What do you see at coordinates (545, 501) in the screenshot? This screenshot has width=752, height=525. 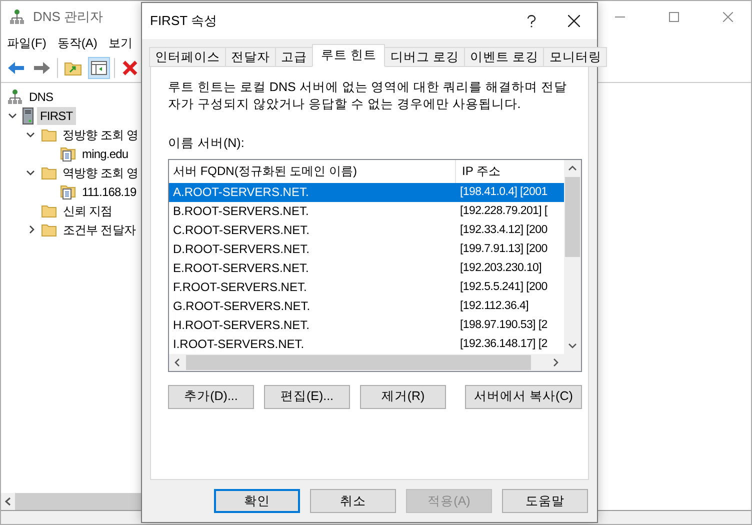 I see `dialog-button: 도움말` at bounding box center [545, 501].